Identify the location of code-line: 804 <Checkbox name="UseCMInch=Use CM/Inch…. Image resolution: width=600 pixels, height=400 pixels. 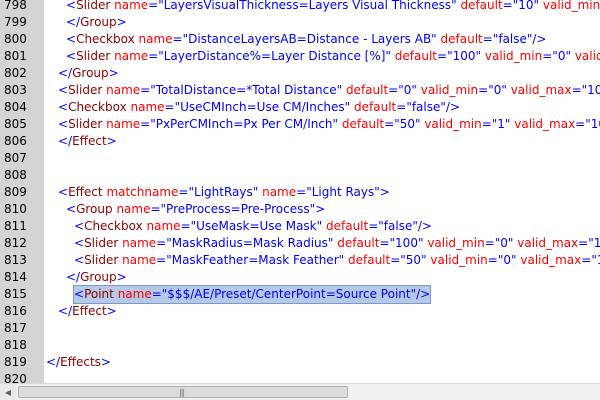
(300, 107).